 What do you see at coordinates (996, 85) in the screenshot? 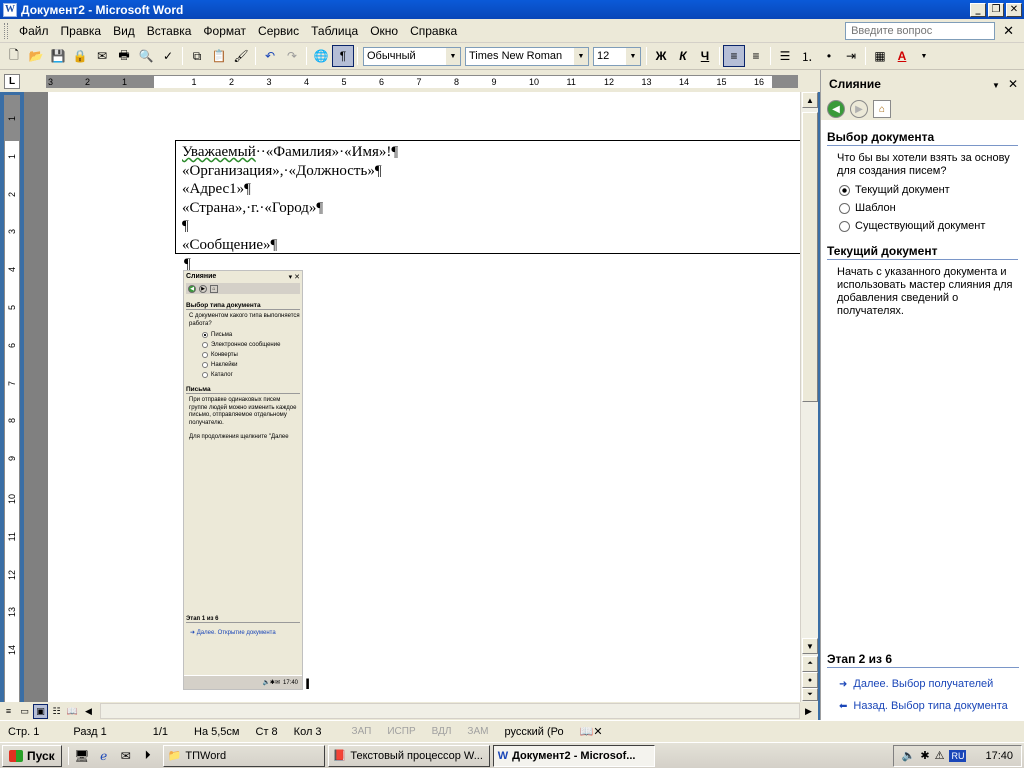
I see `pane-dropdown-icon: ▼` at bounding box center [996, 85].